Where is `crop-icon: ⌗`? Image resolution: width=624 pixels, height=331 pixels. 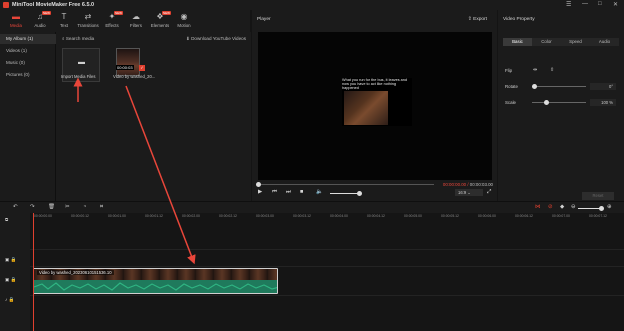
crop-icon: ⌗ is located at coordinates (101, 207).